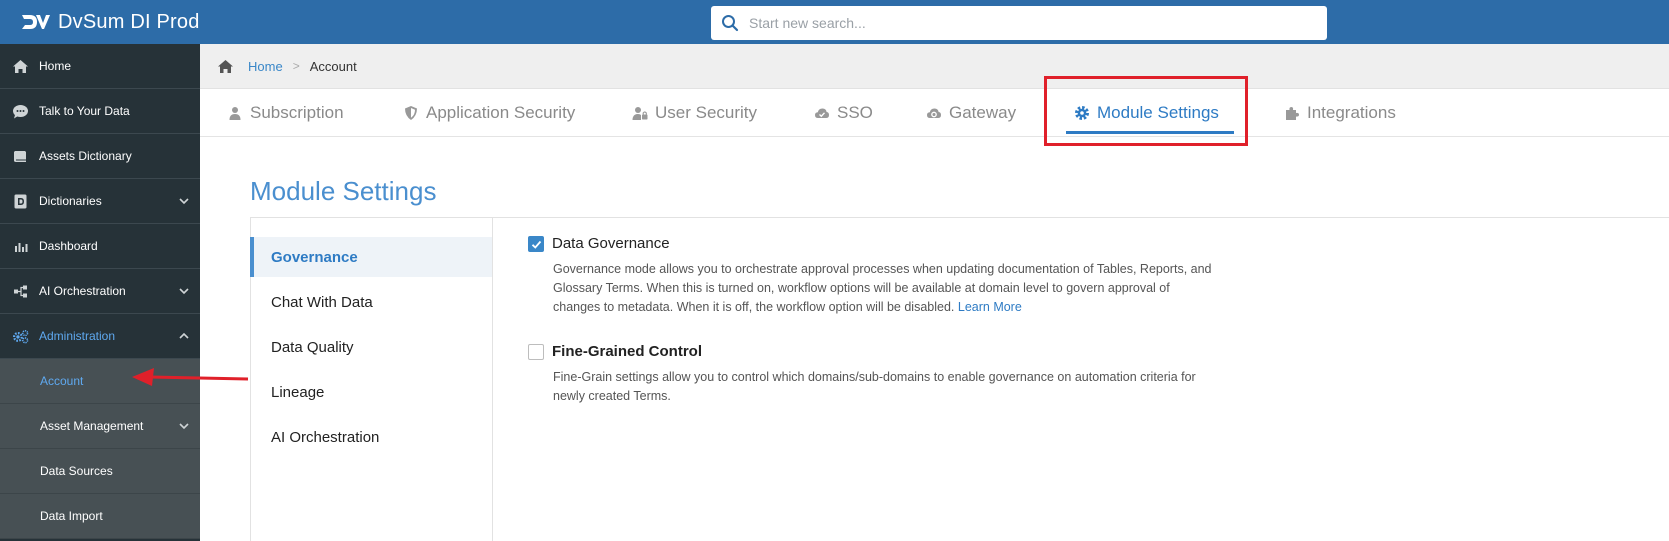 The width and height of the screenshot is (1669, 541). I want to click on tab-integrations: Integrations, so click(1340, 113).